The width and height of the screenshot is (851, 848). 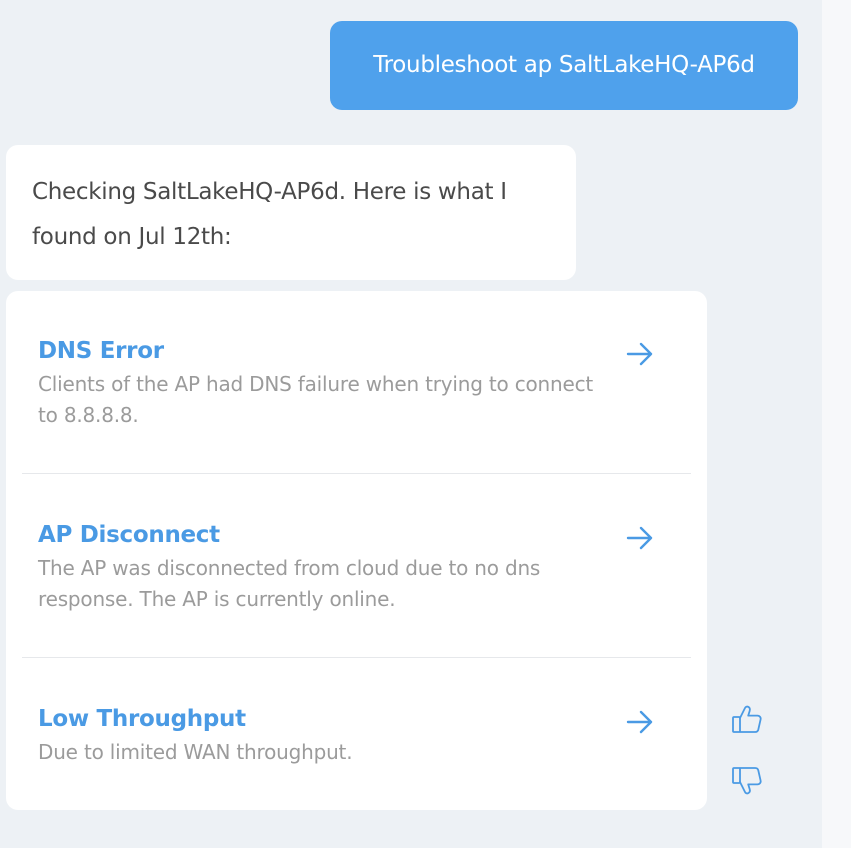 I want to click on user-message-bubble: Troubleshoot ap SaltLakeHQ-AP6d, so click(x=564, y=65).